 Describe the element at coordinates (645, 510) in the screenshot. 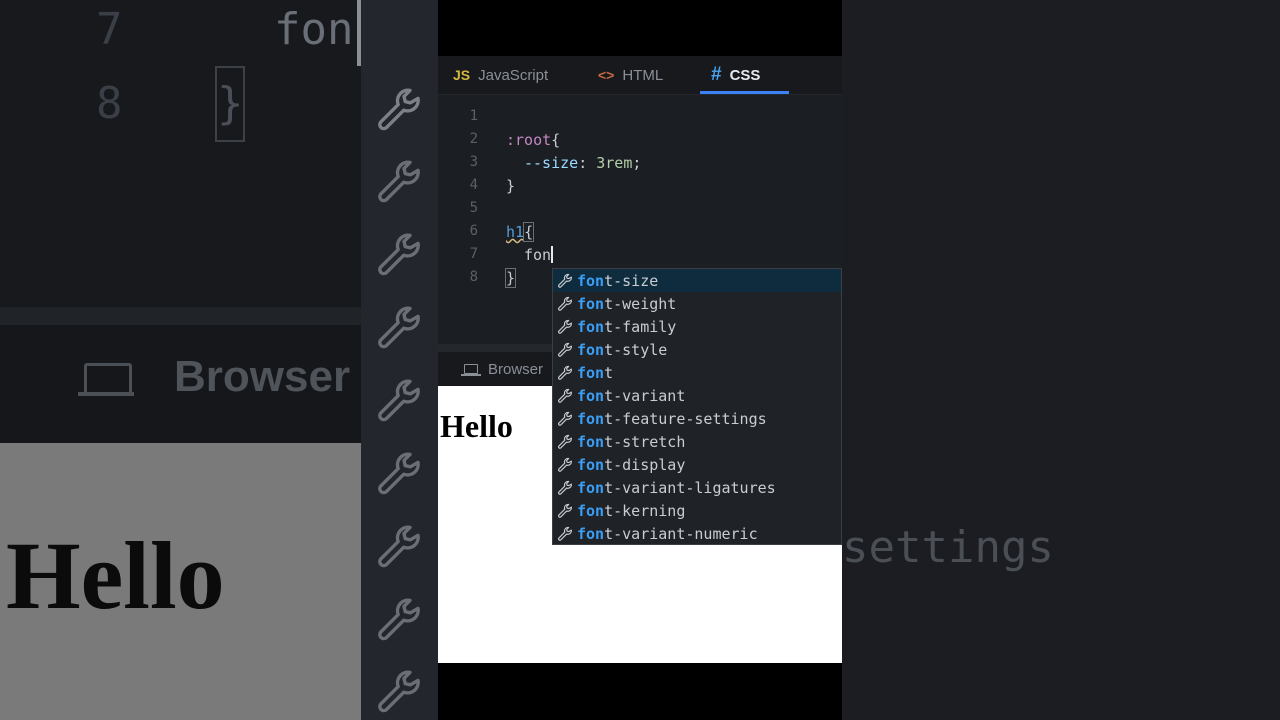

I see `suggestion-rest: t-kerning` at that location.